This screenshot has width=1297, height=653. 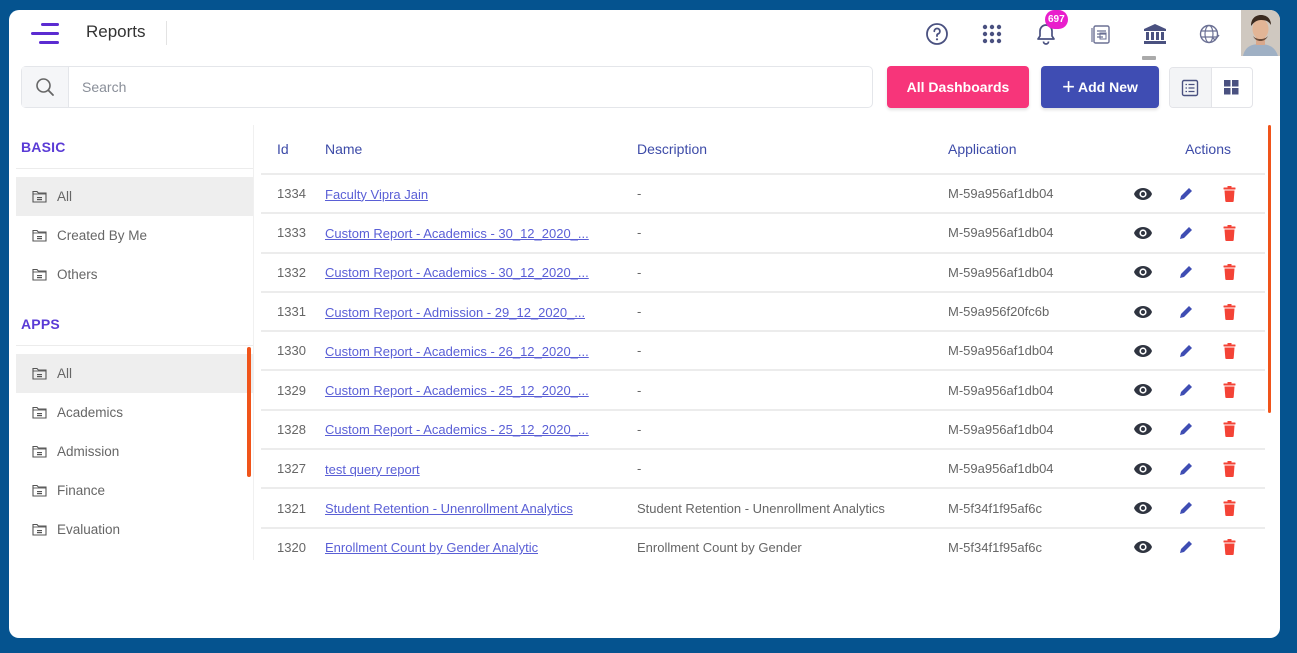 I want to click on page-title: Reports, so click(x=116, y=31).